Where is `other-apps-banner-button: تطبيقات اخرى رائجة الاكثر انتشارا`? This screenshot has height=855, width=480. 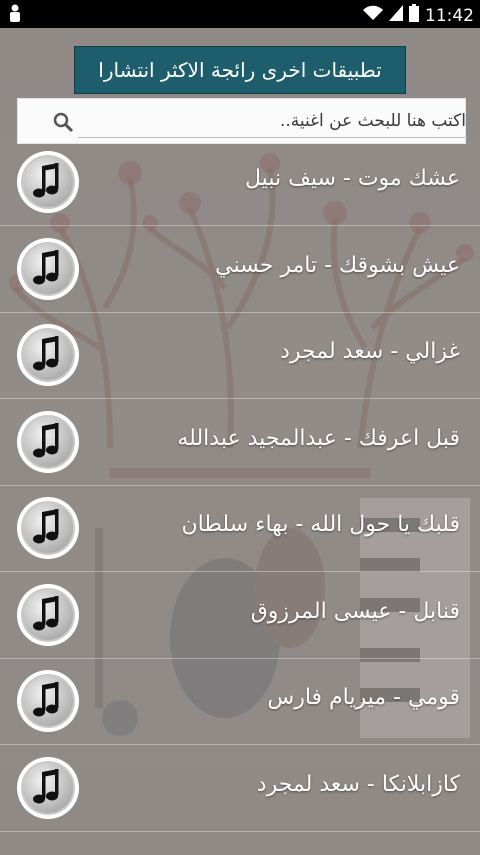 other-apps-banner-button: تطبيقات اخرى رائجة الاكثر انتشارا is located at coordinates (240, 70).